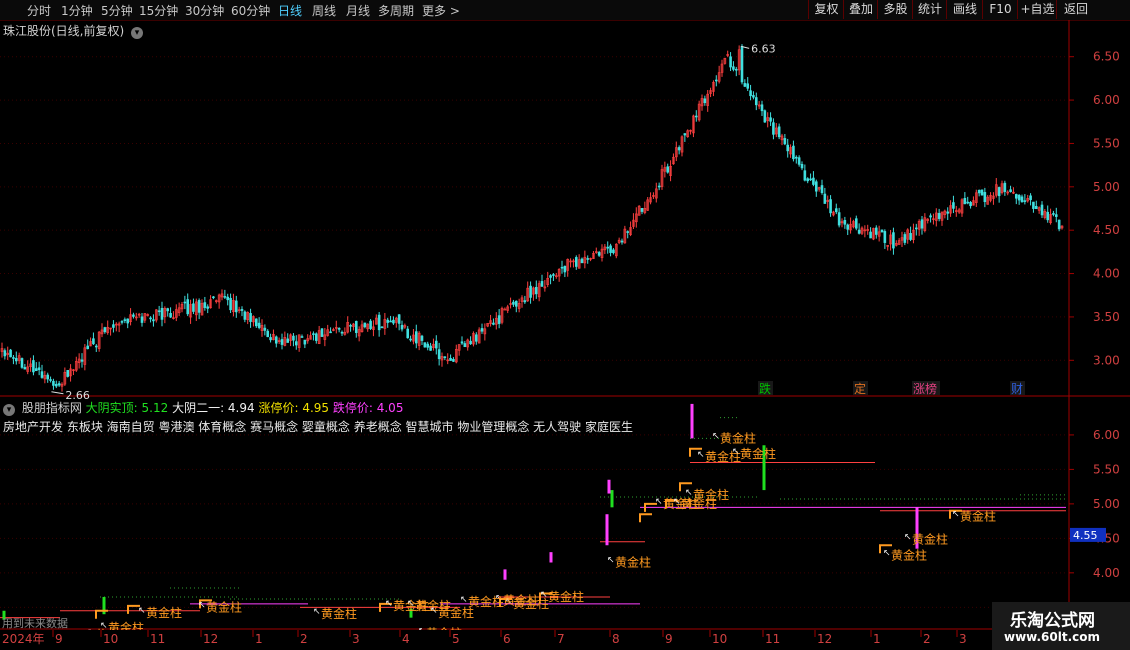  What do you see at coordinates (1106, 57) in the screenshot?
I see `y-tick-label: 6.50` at bounding box center [1106, 57].